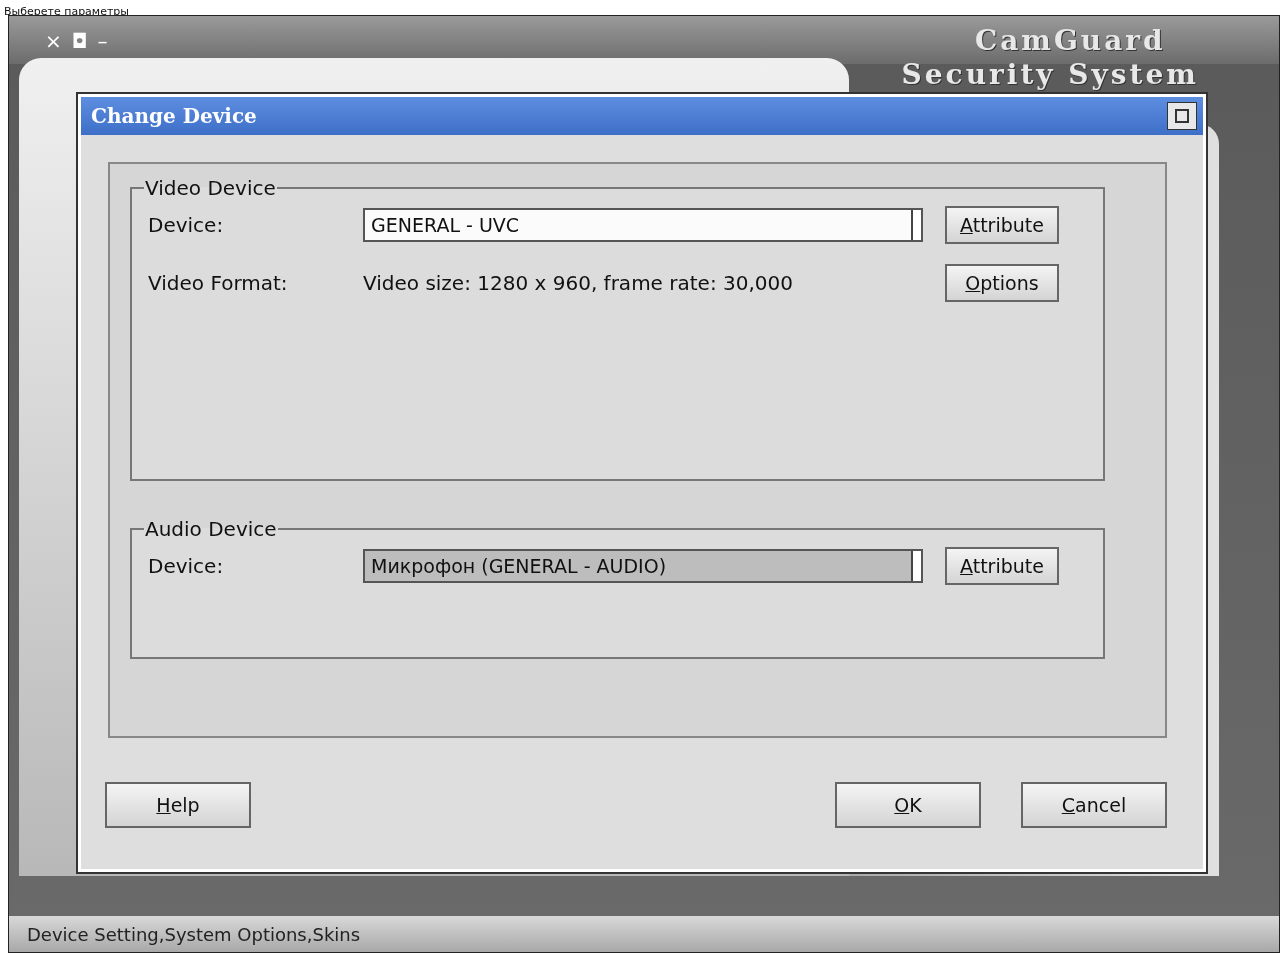 The image size is (1284, 953). I want to click on status-text: Device Setting,System Options,Skins, so click(194, 934).